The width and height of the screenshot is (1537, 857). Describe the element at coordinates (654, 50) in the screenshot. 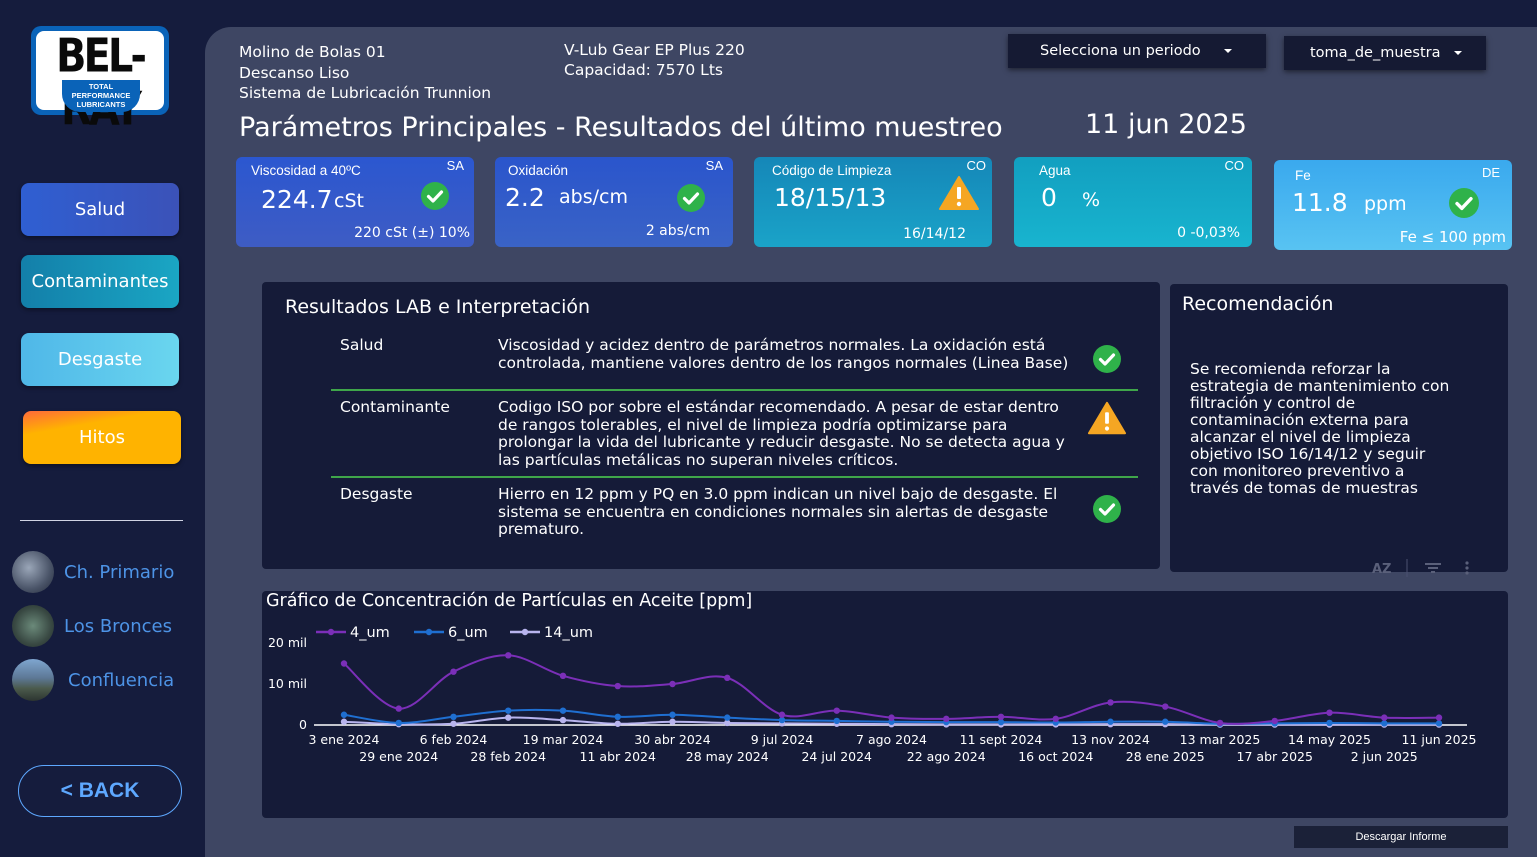

I see `product-name: V-Lub Gear EP Plus 220` at that location.